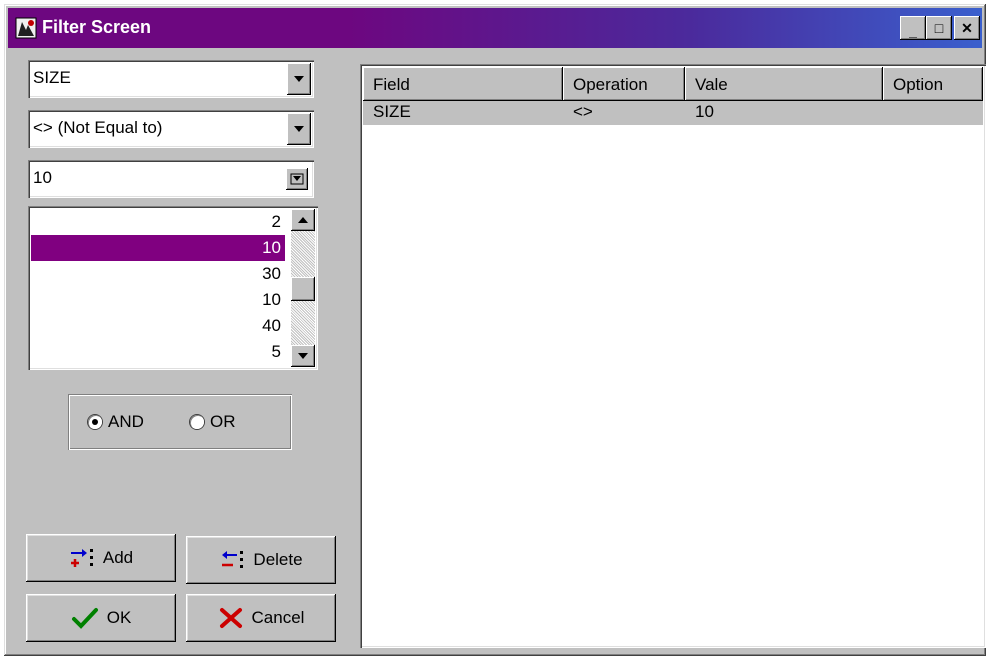 The image size is (990, 660). What do you see at coordinates (278, 559) in the screenshot?
I see `delete-button-label: Delete` at bounding box center [278, 559].